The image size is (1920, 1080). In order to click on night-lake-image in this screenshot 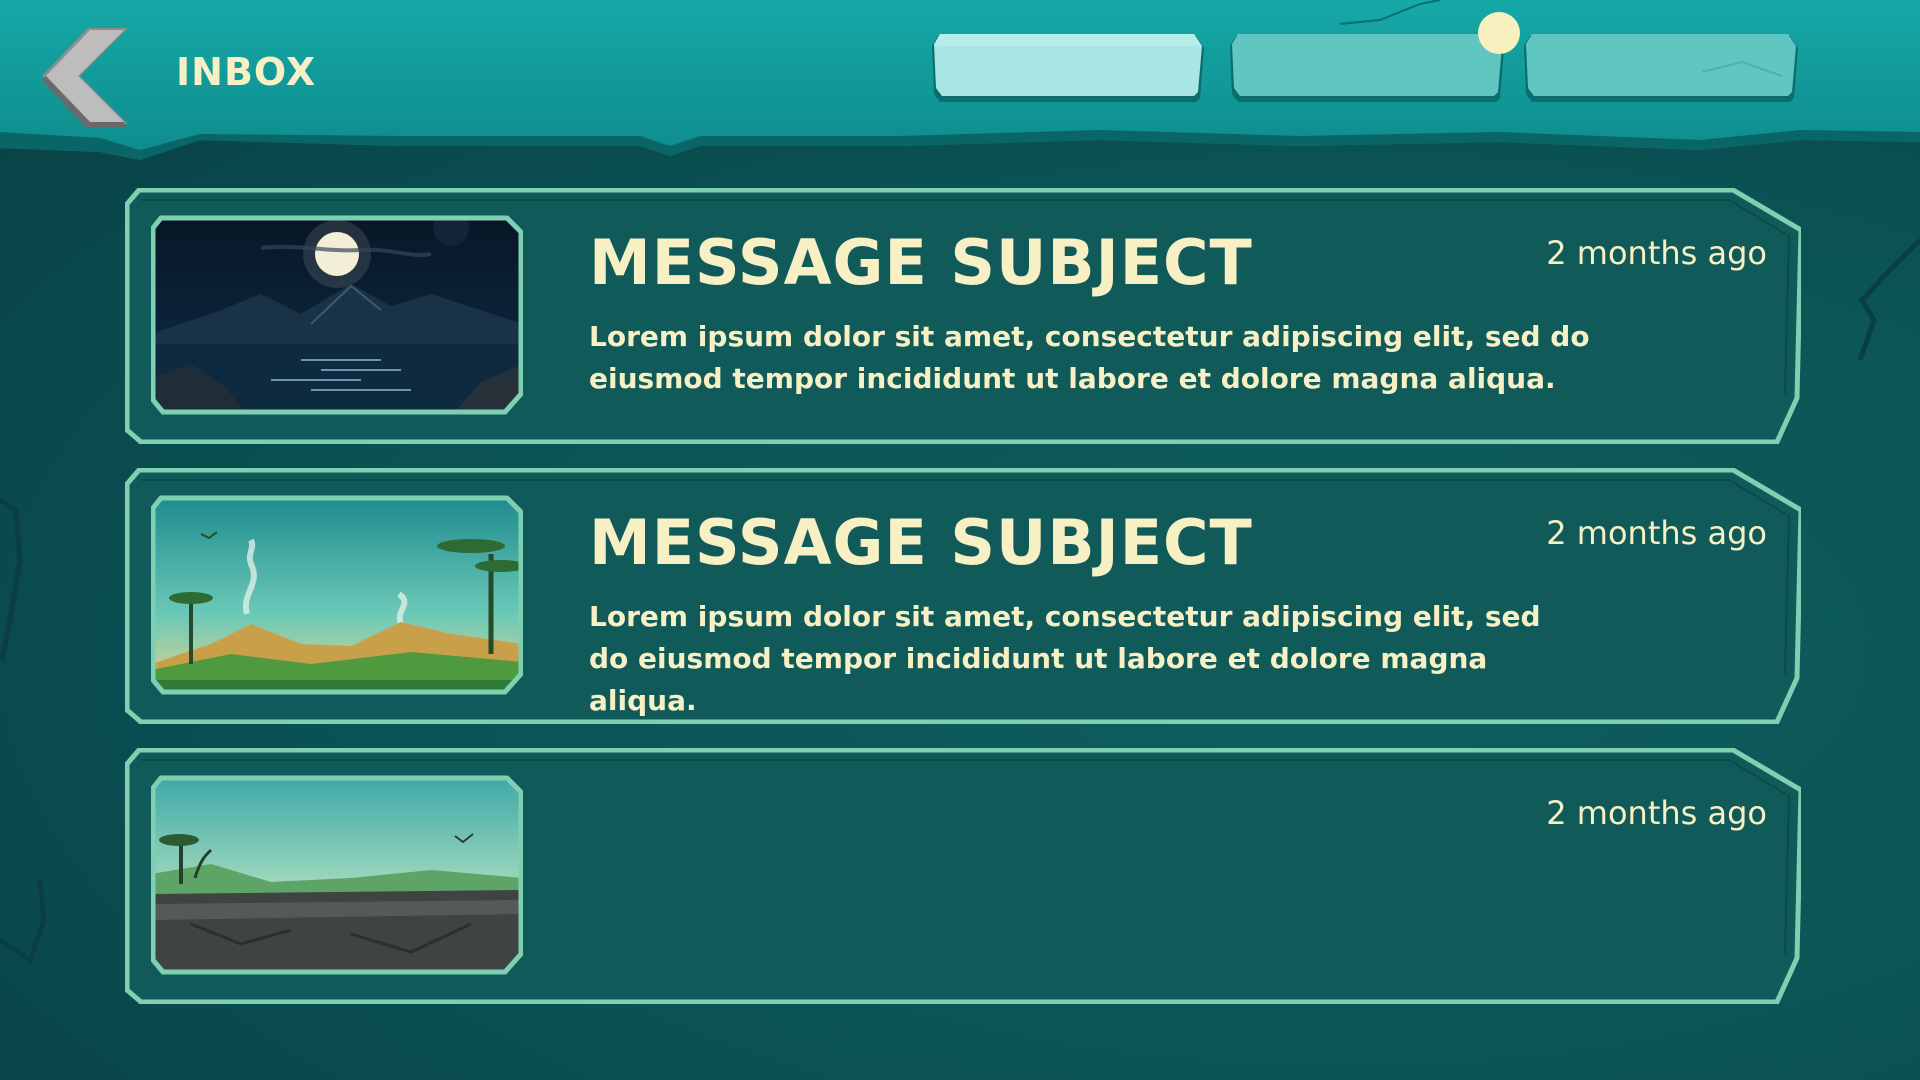, I will do `click(337, 315)`.